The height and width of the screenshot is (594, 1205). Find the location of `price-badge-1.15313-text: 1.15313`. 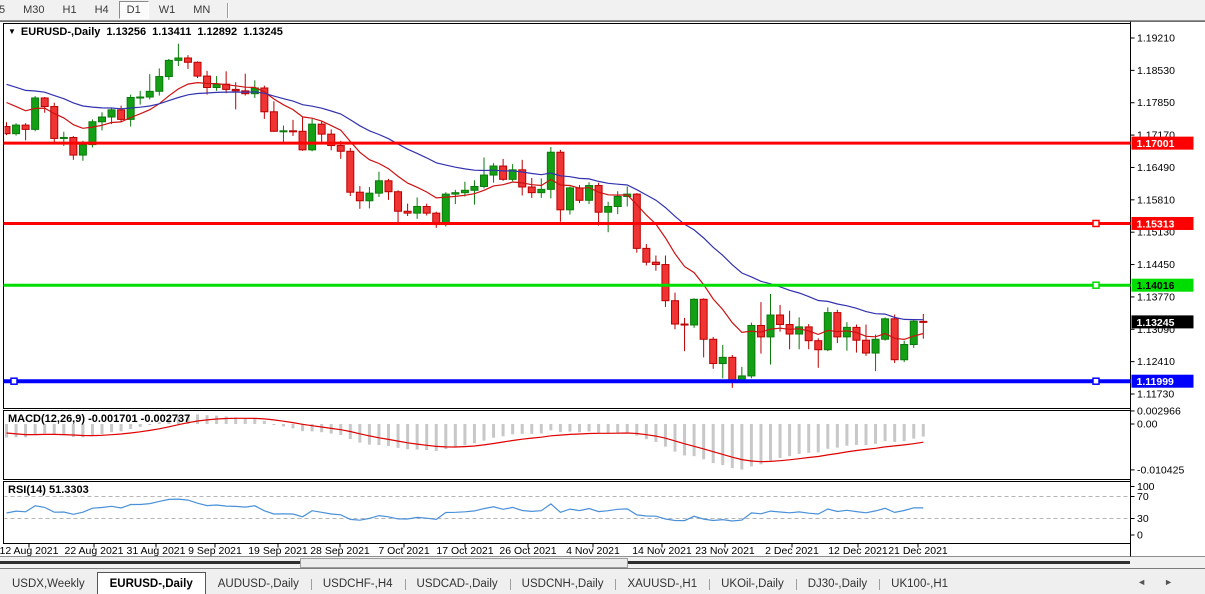

price-badge-1.15313-text: 1.15313 is located at coordinates (1156, 224).